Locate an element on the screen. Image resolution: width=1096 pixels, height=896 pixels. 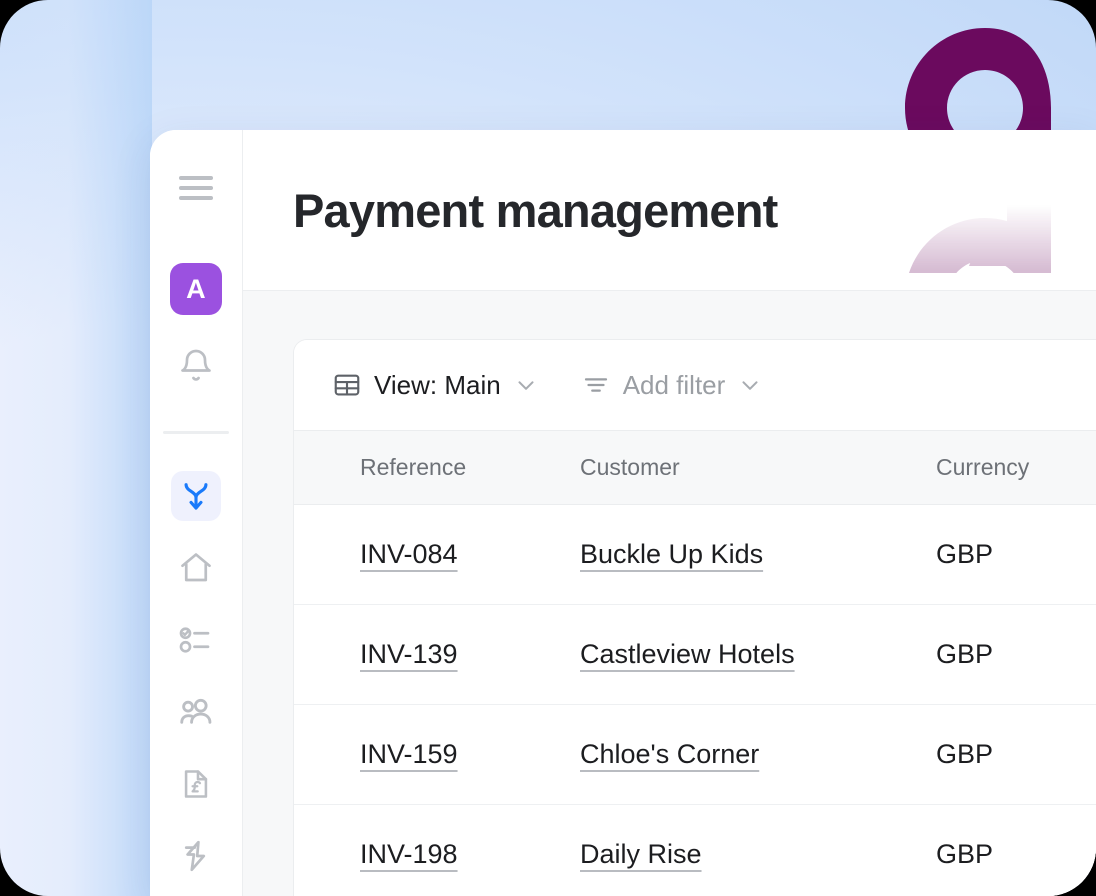
hamburger-menu-icon is located at coordinates (196, 188).